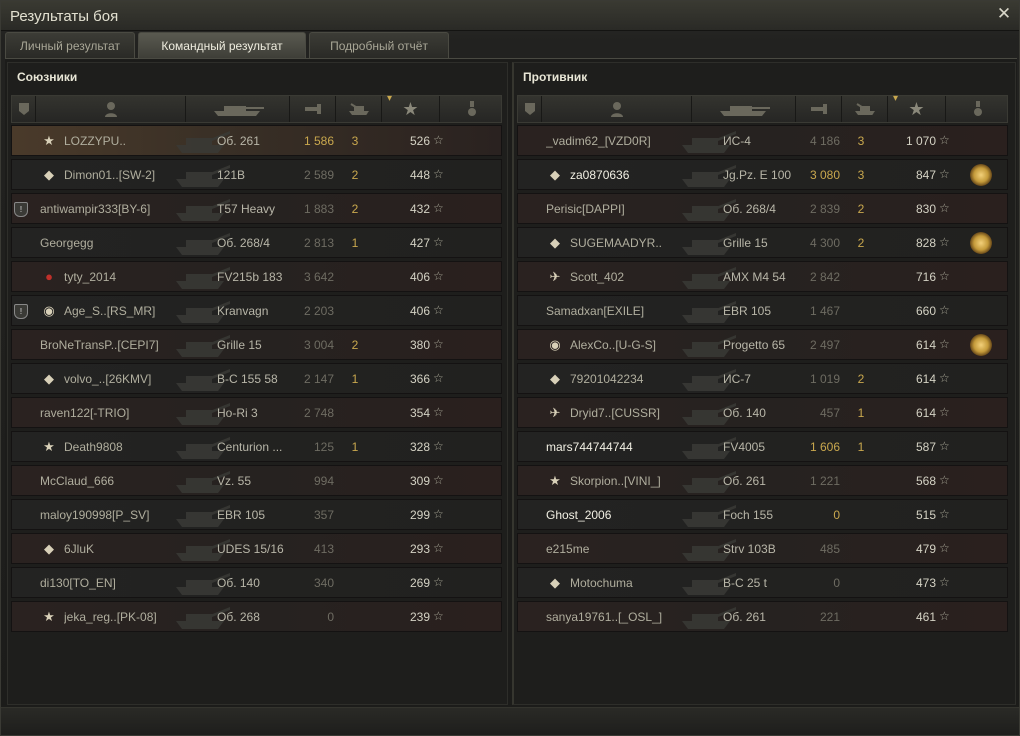  I want to click on table-row: ✈ Scott_402 AMX M4 54 2 842 716 ☆, so click(762, 276).